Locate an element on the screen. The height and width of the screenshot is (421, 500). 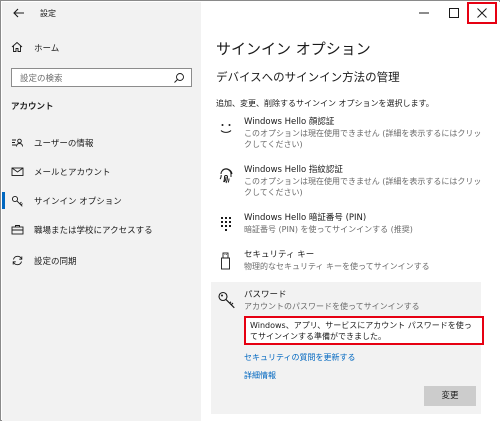
sidebar-item-sign-in-options: サインイン オプション is located at coordinates (101, 201).